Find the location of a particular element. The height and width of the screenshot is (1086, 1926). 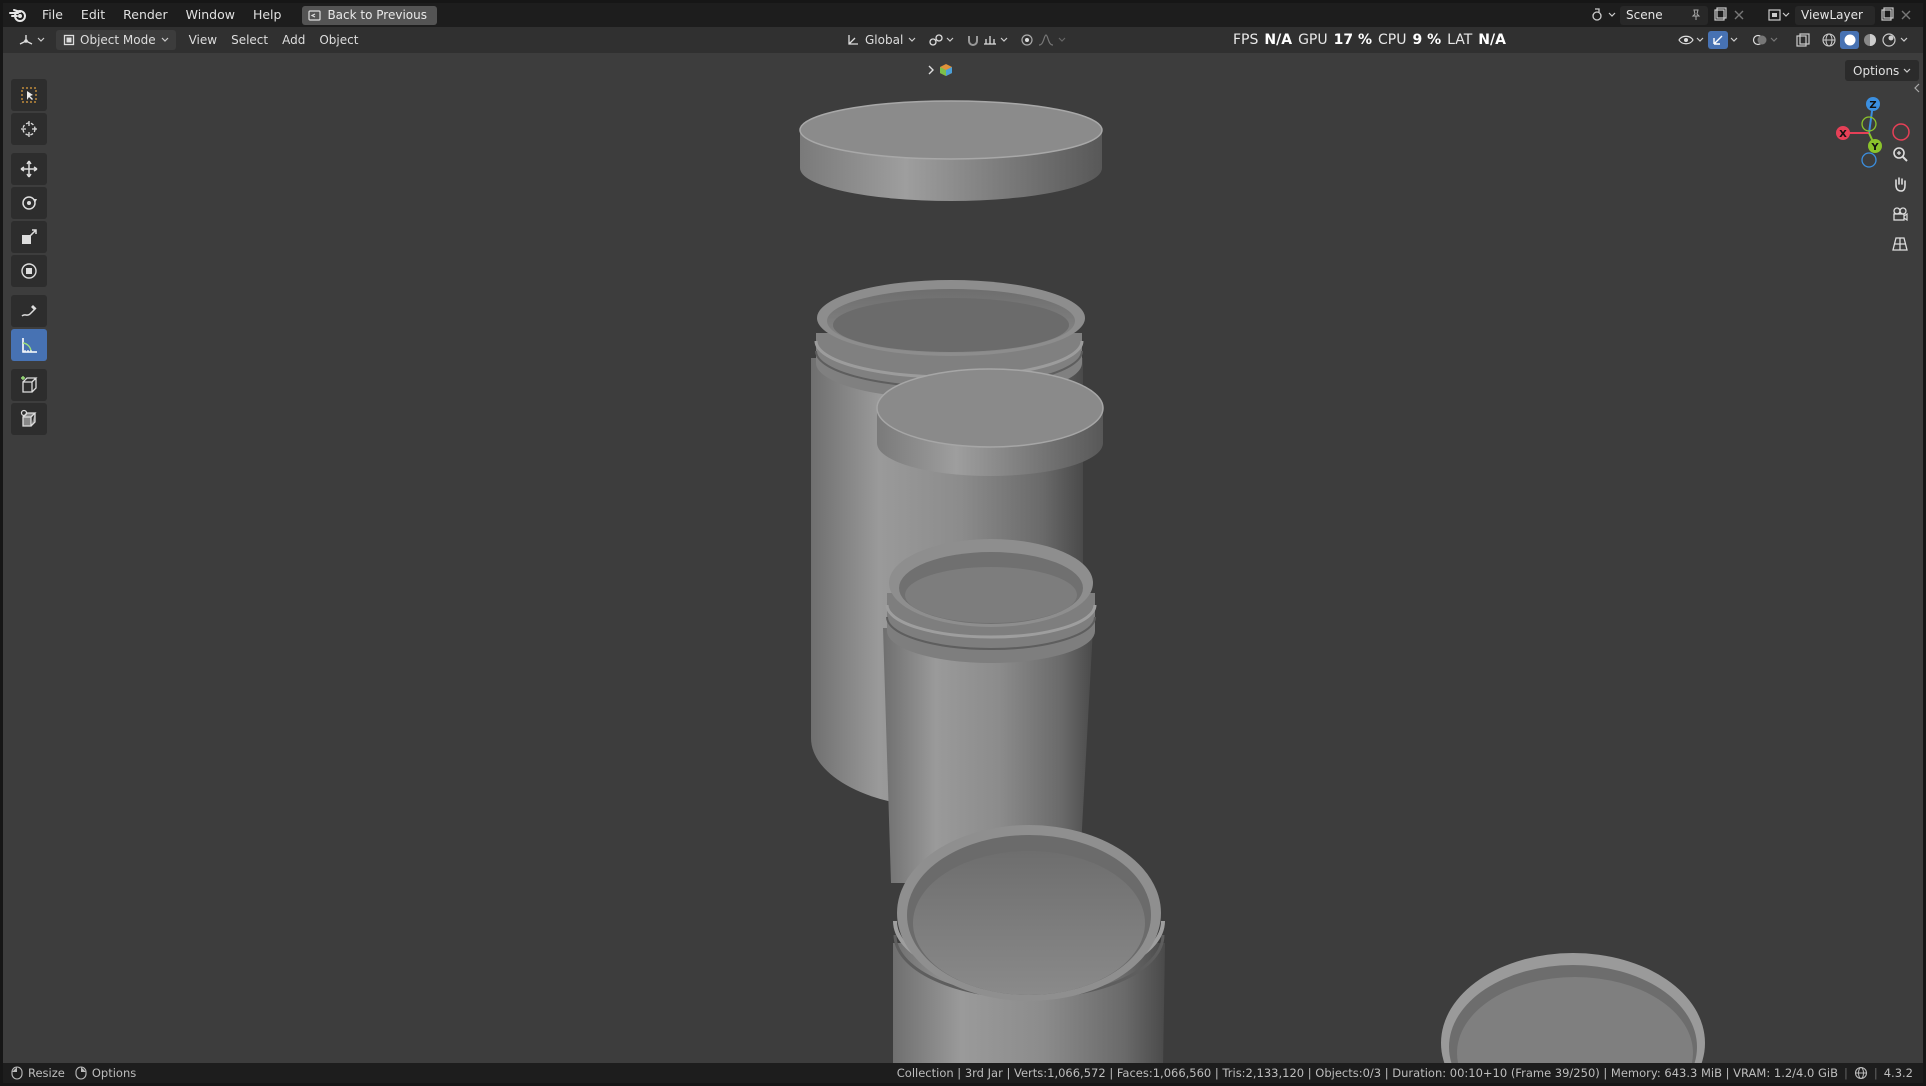

zoom-icon is located at coordinates (1900, 154).